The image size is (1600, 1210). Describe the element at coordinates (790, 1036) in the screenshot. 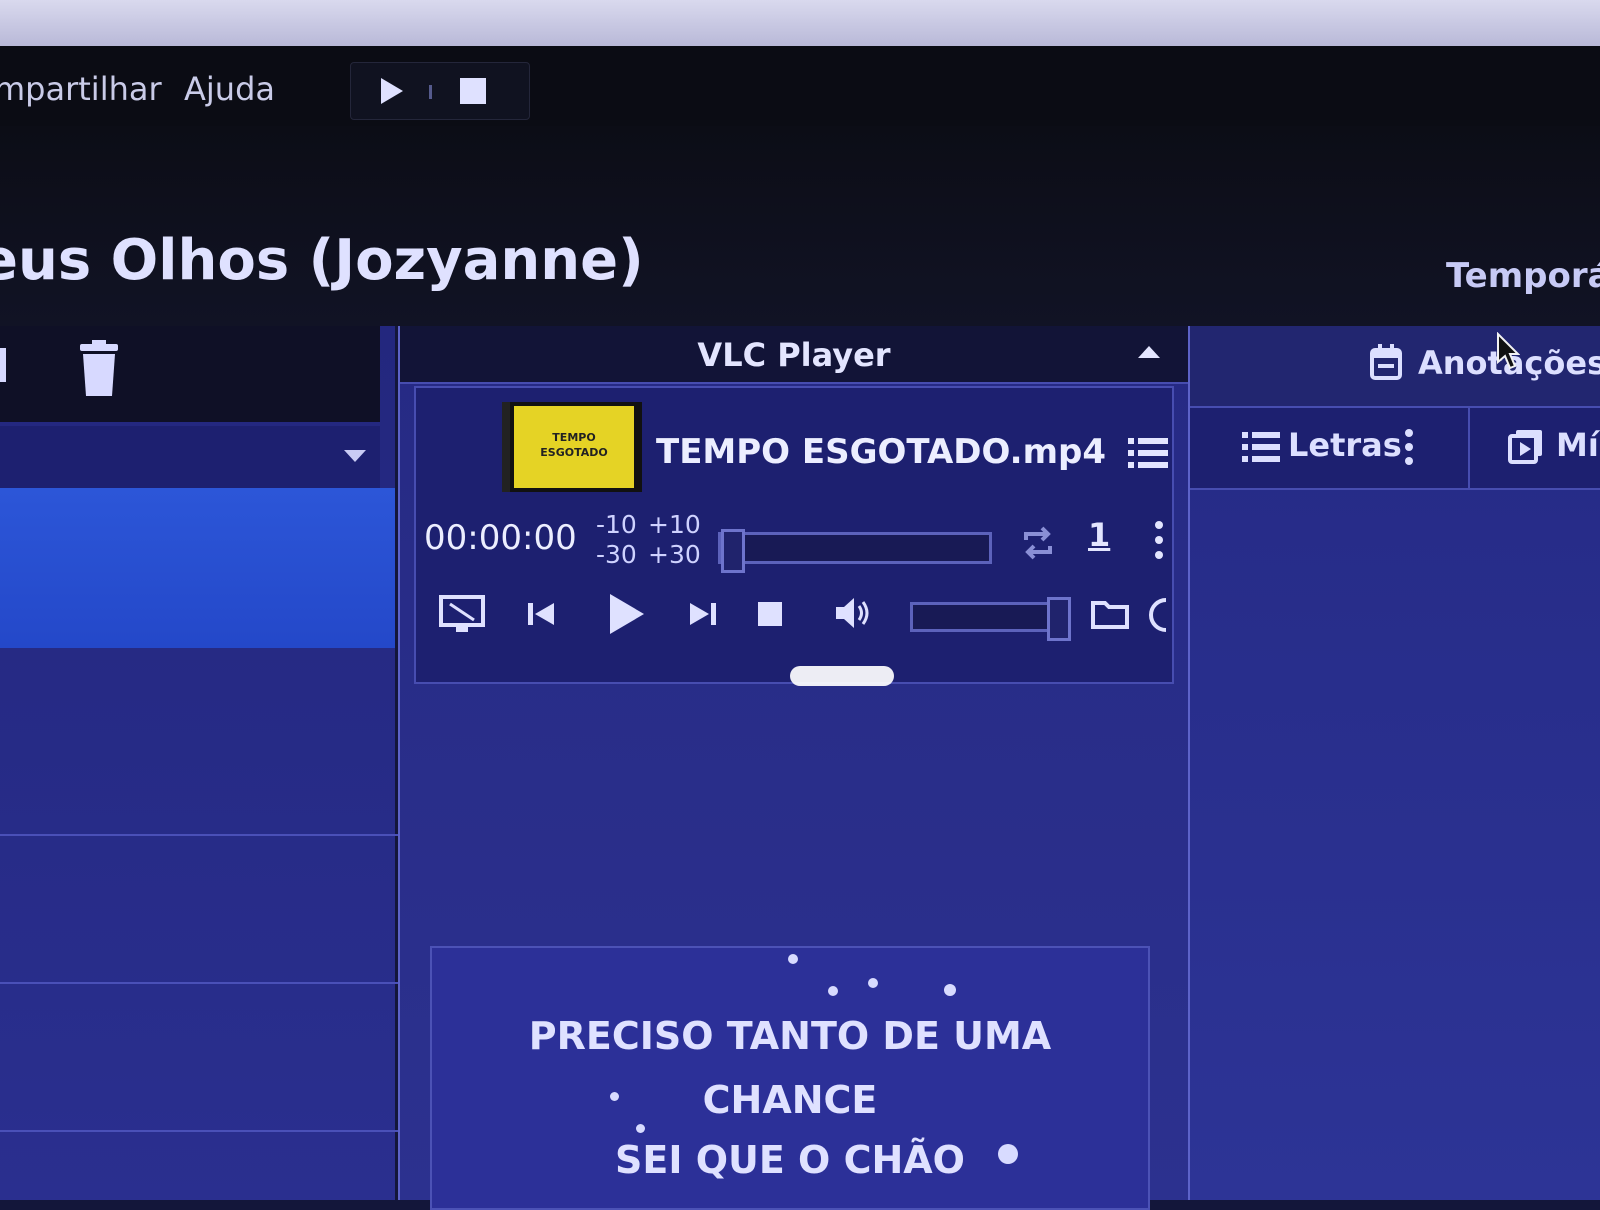

I see `lyric-line-1: PRECISO TANTO DE UMA` at that location.